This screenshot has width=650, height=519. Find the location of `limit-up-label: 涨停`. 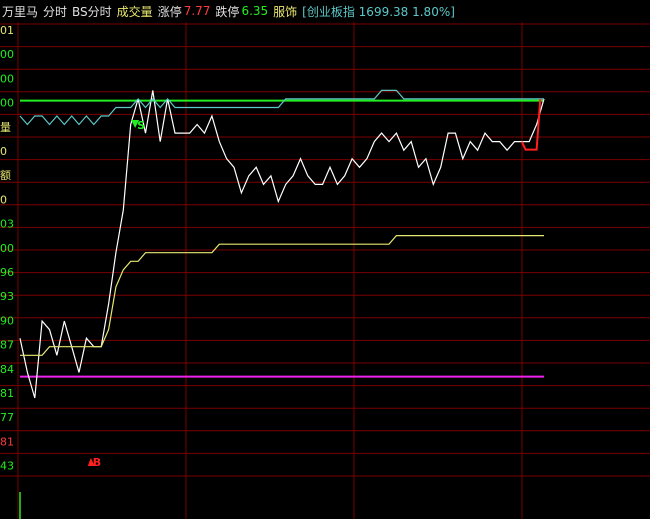

limit-up-label: 涨停 is located at coordinates (169, 11).